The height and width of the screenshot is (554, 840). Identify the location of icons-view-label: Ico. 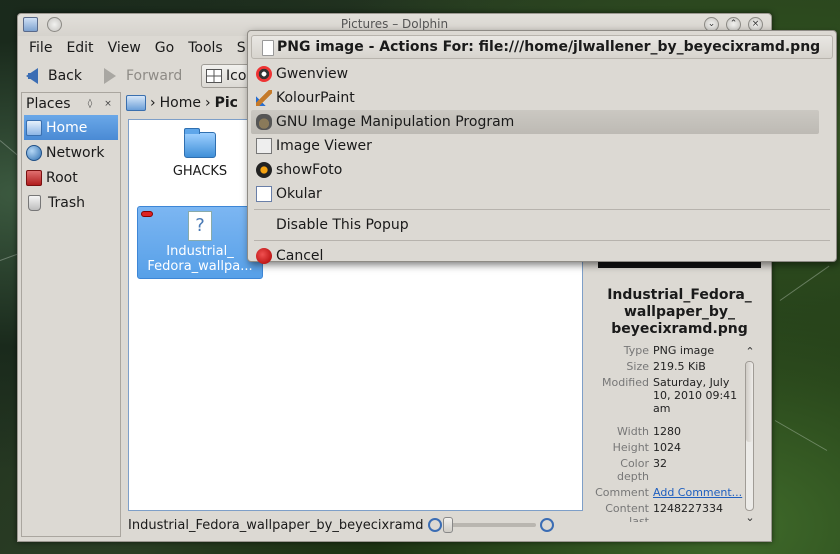
(236, 76).